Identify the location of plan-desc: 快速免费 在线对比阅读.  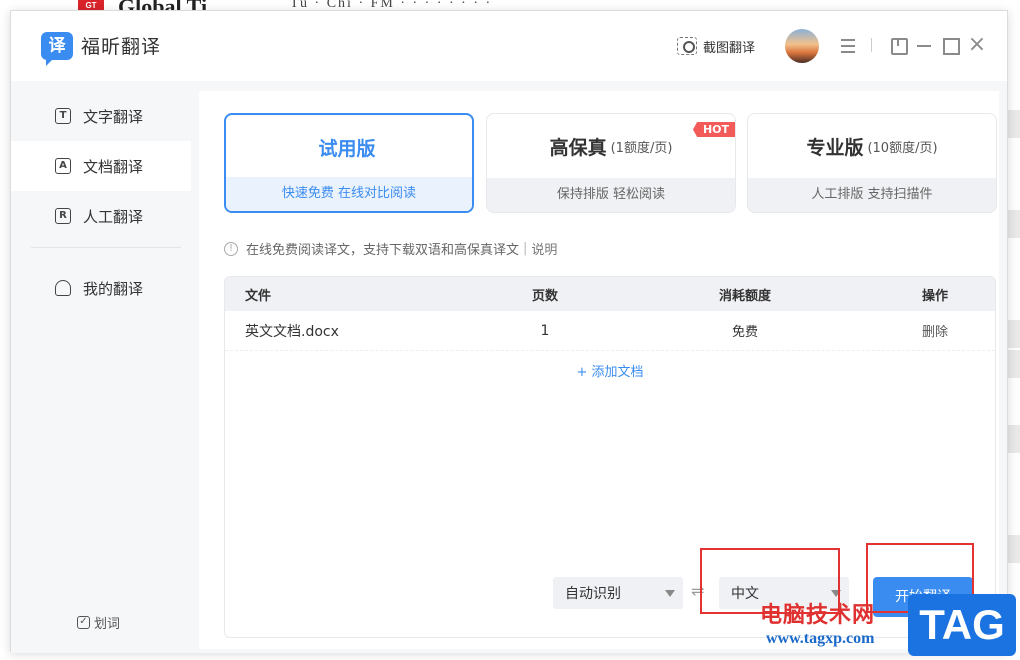
(349, 194).